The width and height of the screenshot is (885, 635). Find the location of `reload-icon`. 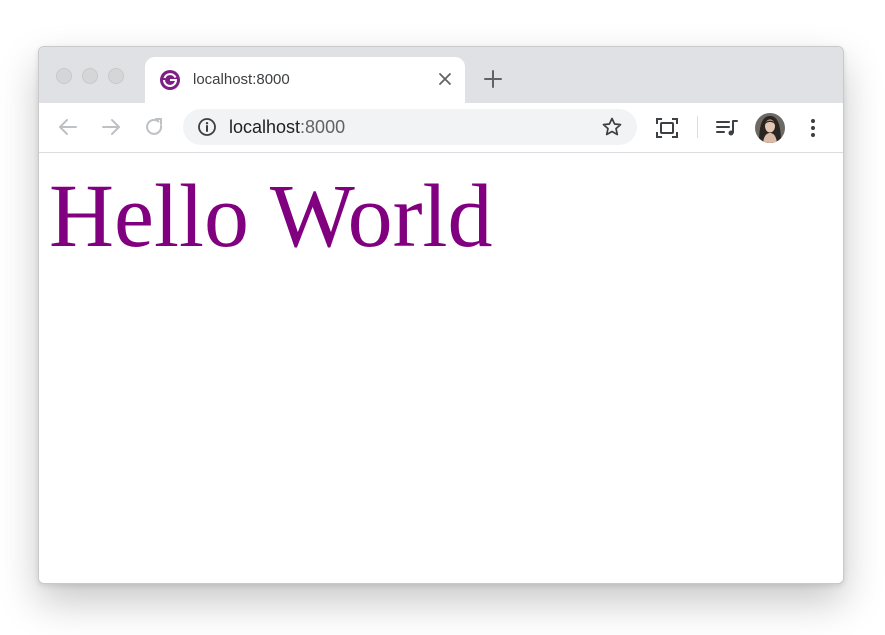

reload-icon is located at coordinates (154, 127).